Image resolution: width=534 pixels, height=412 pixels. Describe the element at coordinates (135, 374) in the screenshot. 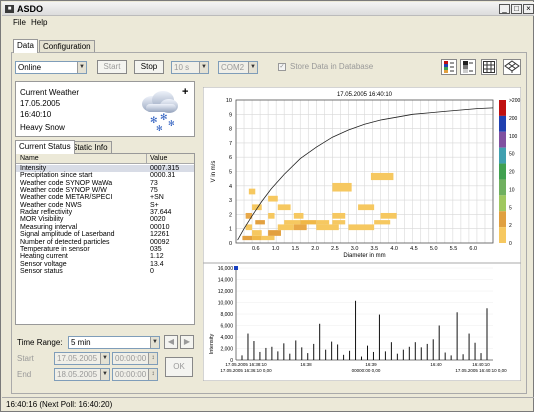

I see `end-time-spinner: 00:00:00 ↕` at that location.